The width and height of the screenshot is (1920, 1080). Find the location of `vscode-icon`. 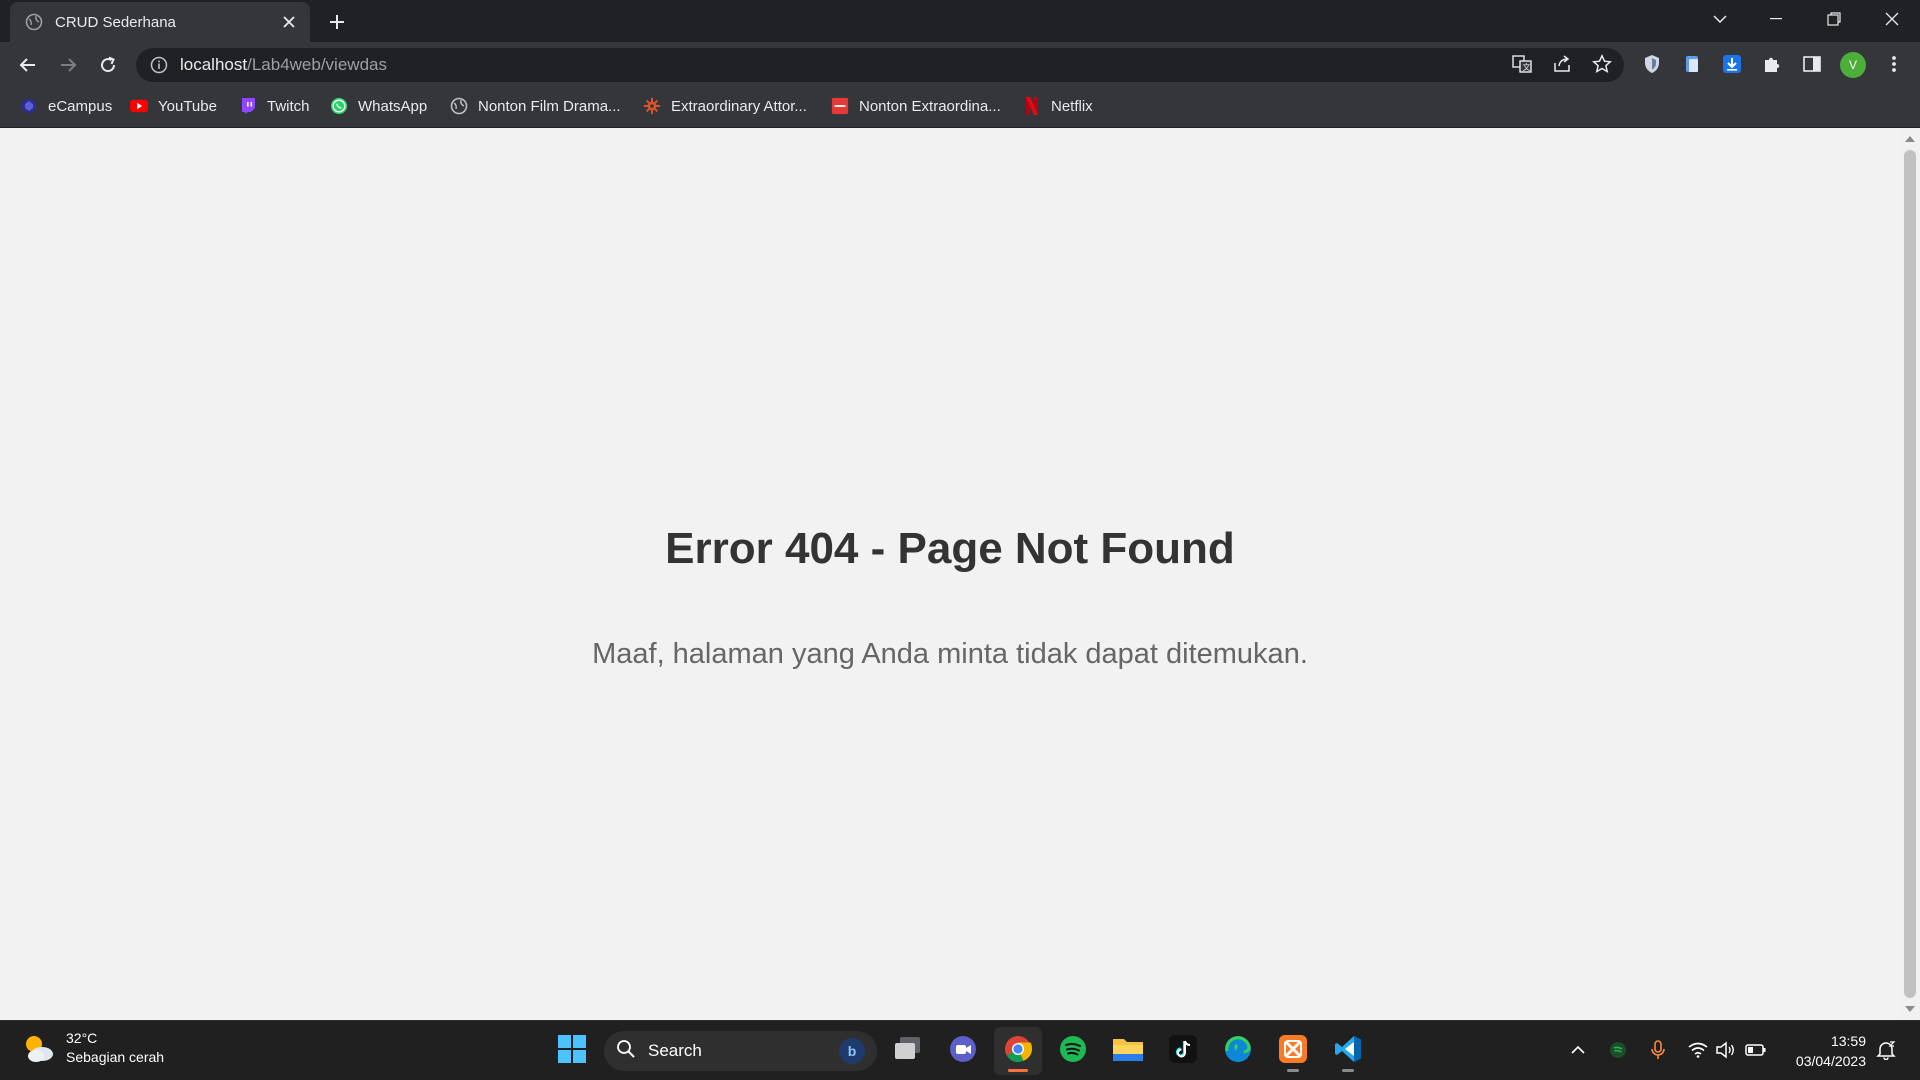

vscode-icon is located at coordinates (1348, 1051).